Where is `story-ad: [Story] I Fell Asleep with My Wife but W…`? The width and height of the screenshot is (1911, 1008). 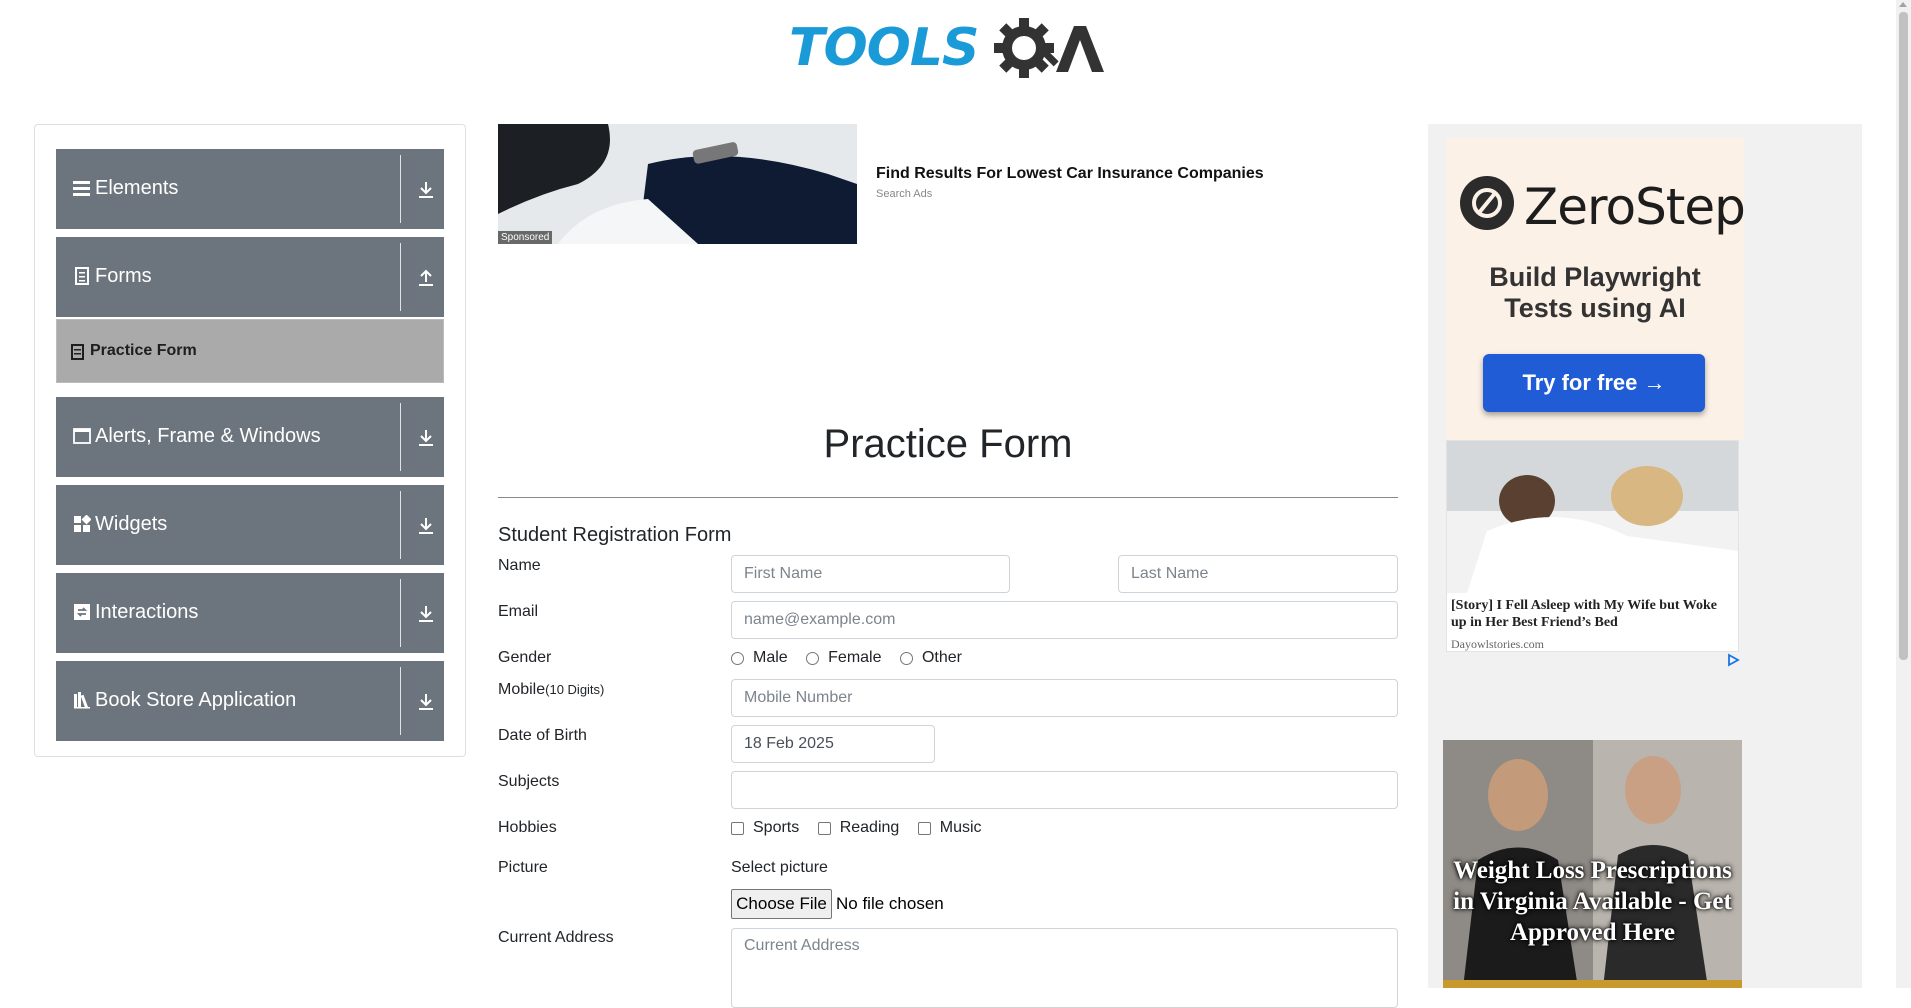 story-ad: [Story] I Fell Asleep with My Wife but W… is located at coordinates (1592, 546).